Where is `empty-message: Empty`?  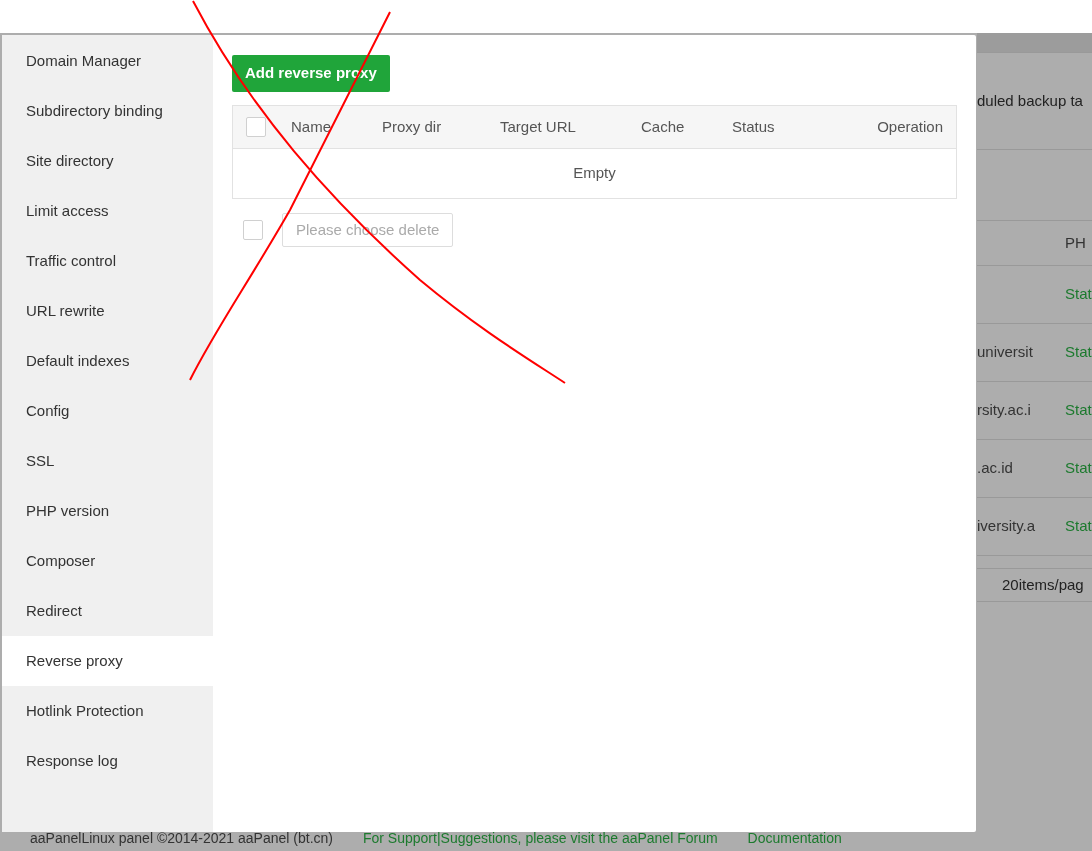 empty-message: Empty is located at coordinates (594, 173).